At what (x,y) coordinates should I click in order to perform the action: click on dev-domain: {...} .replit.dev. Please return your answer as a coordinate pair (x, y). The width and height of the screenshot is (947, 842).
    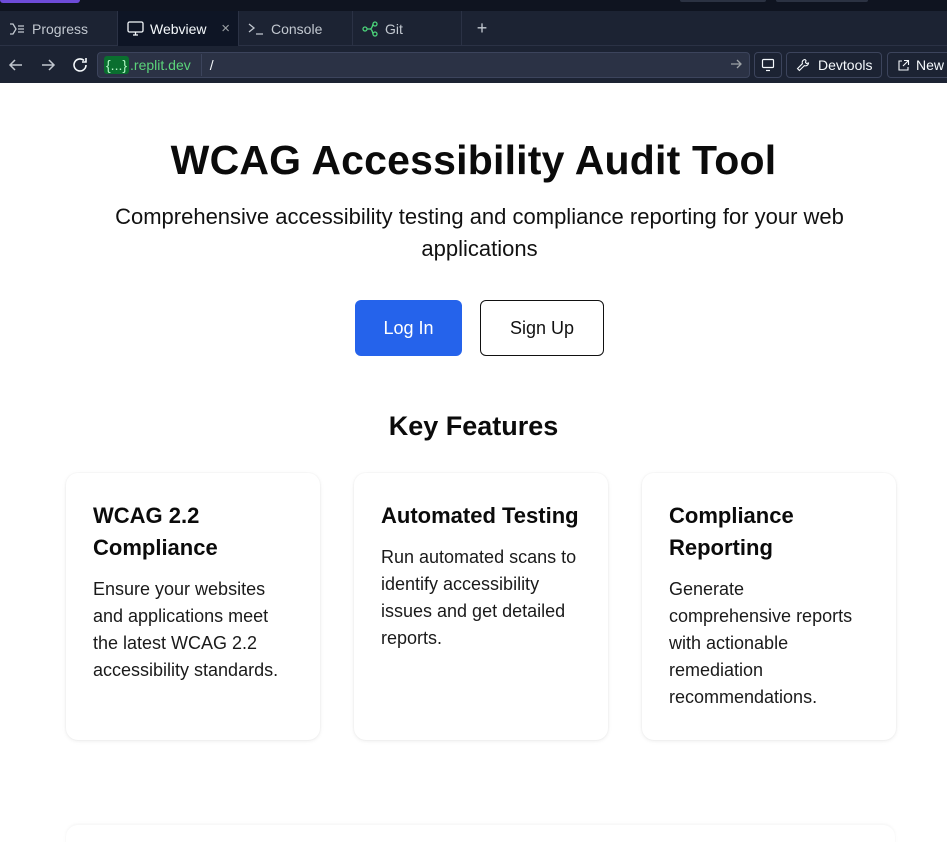
    Looking at the image, I should click on (147, 65).